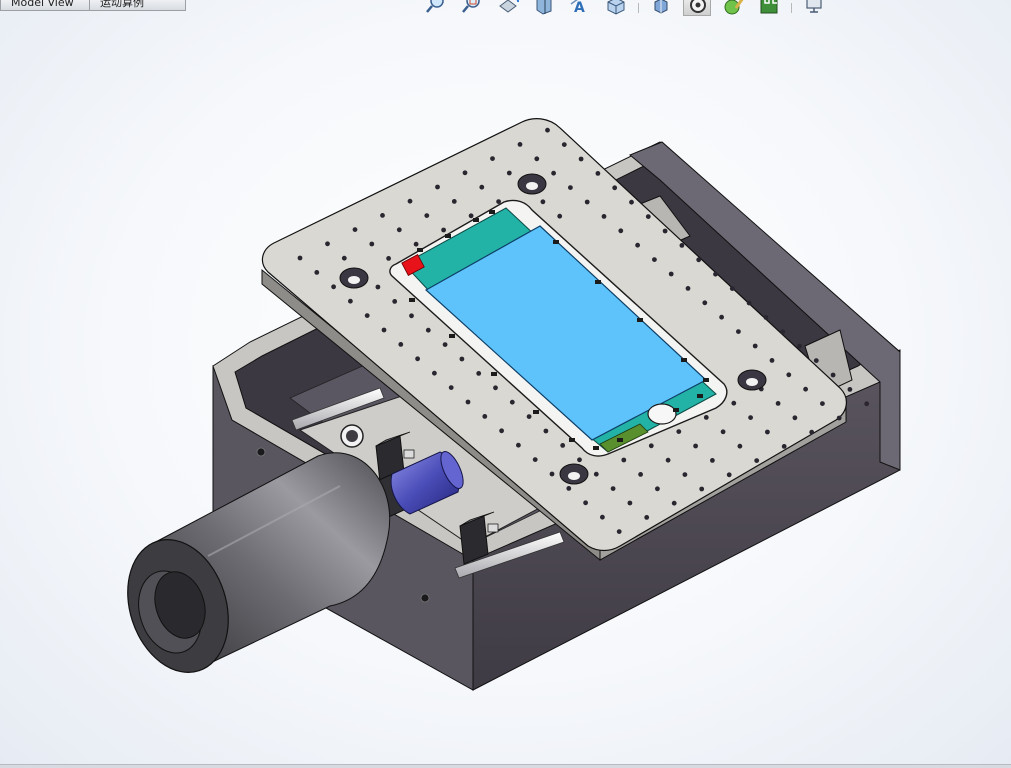 This screenshot has height=768, width=1011. What do you see at coordinates (508, 8) in the screenshot?
I see `previous-view-icon` at bounding box center [508, 8].